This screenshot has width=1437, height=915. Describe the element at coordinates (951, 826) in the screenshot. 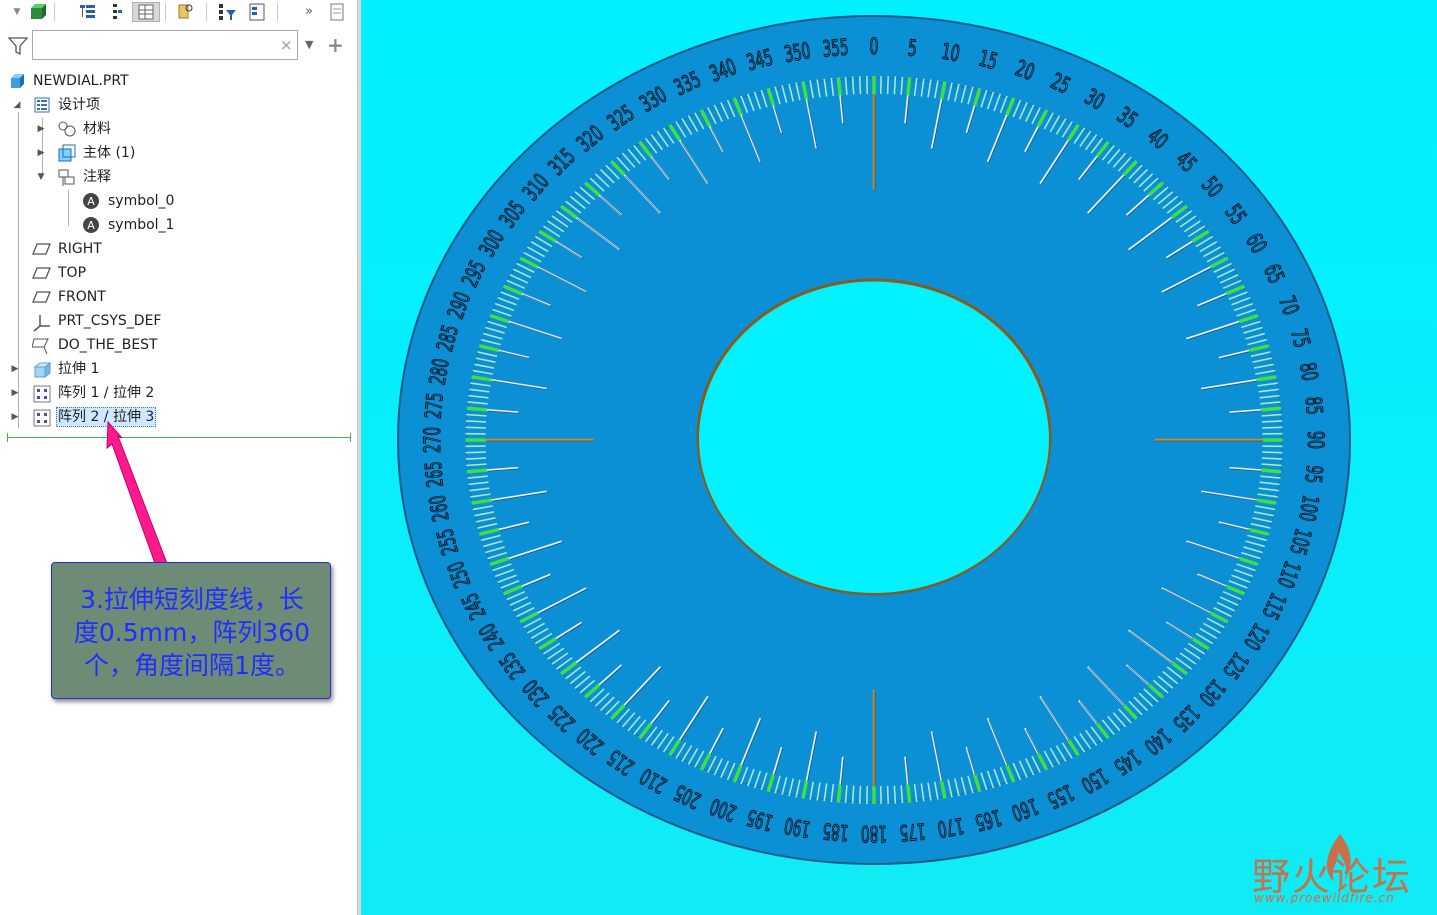

I see `degree-label: 170` at that location.